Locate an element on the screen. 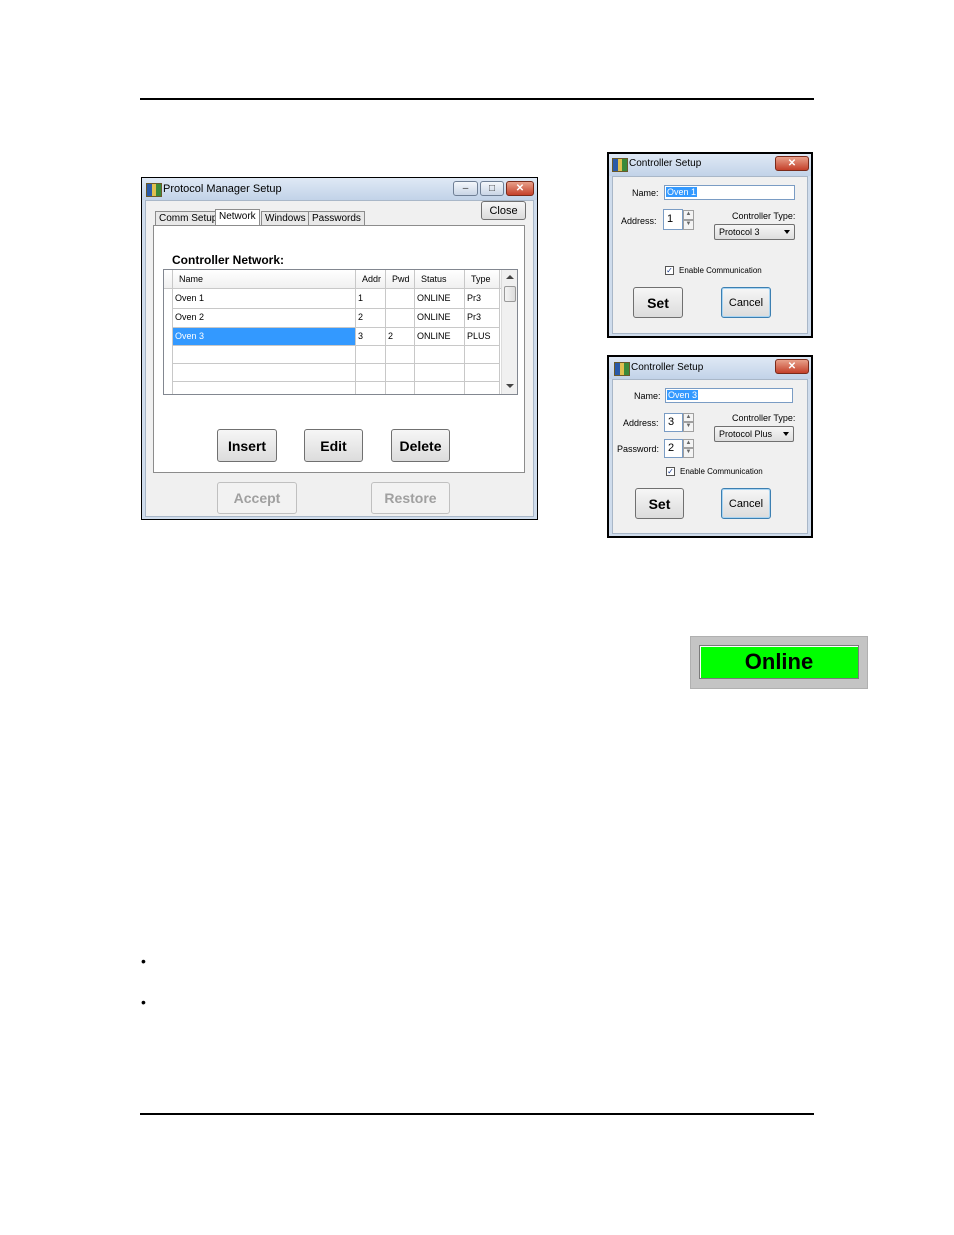 Image resolution: width=954 pixels, height=1235 pixels. scroll-thumb is located at coordinates (510, 294).